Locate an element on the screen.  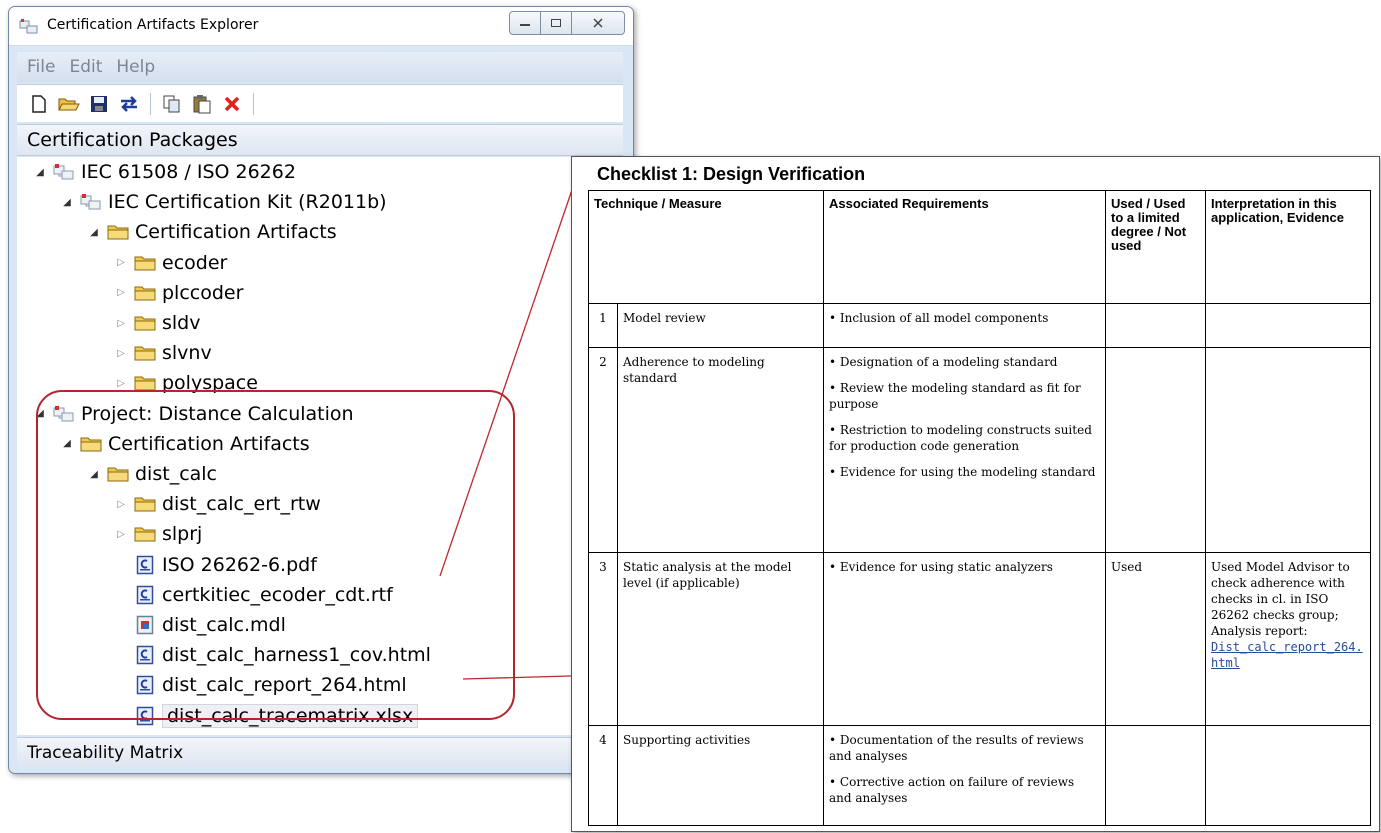
tree-item: ▷ plccoder is located at coordinates (178, 293).